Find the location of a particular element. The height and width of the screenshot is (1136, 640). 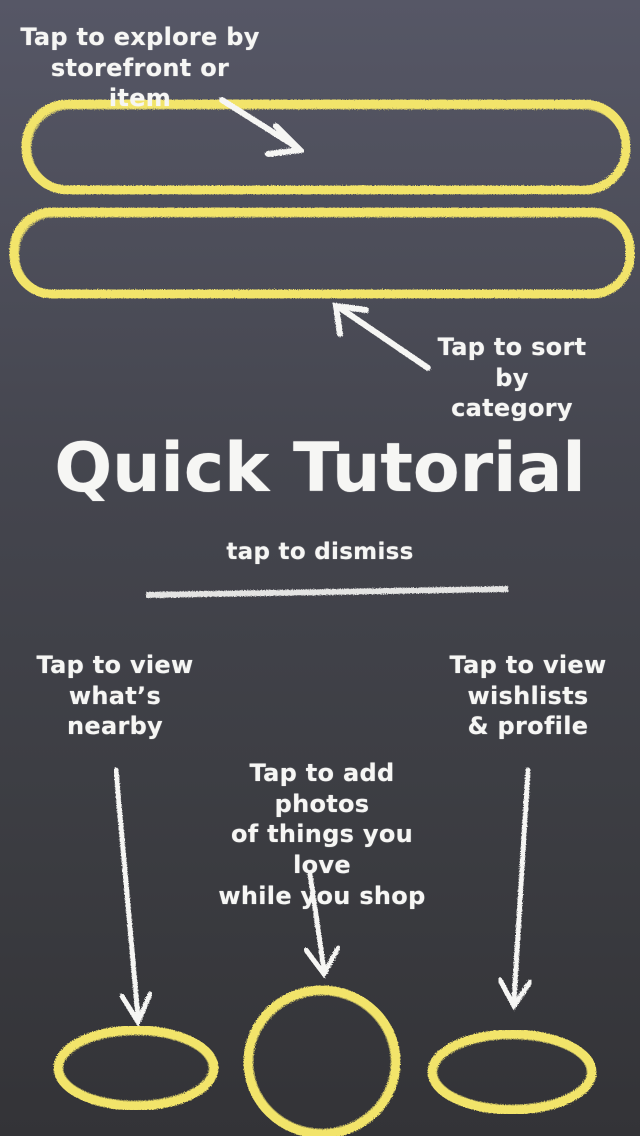

tab-nearby-target is located at coordinates (136, 1068).